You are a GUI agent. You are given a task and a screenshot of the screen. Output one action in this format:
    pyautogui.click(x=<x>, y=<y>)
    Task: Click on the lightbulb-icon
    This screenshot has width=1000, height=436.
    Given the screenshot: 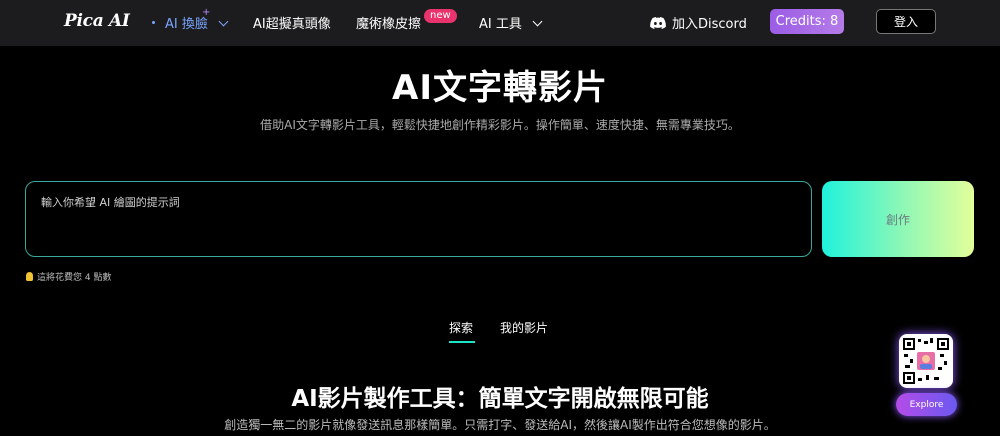 What is the action you would take?
    pyautogui.click(x=29, y=276)
    